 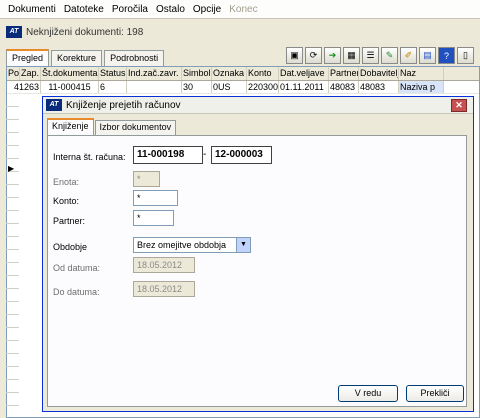 What do you see at coordinates (134, 58) in the screenshot?
I see `tab-podrobnosti: Podrobnosti` at bounding box center [134, 58].